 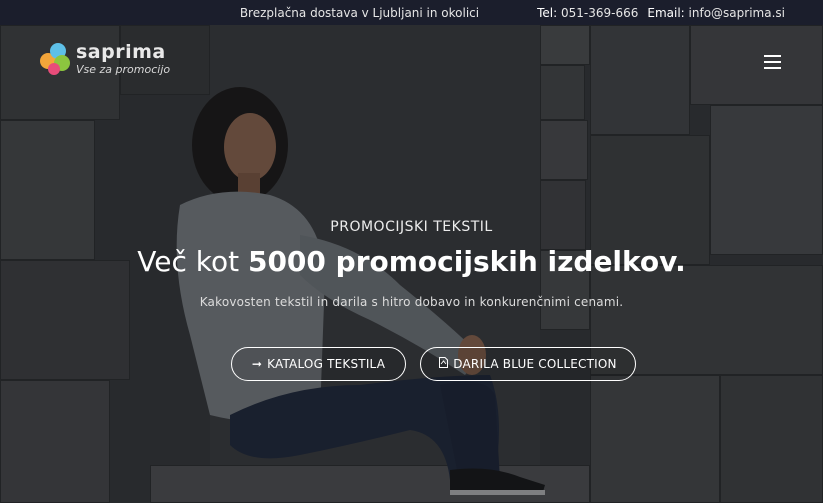 What do you see at coordinates (56, 59) in the screenshot?
I see `logo-mark-icon` at bounding box center [56, 59].